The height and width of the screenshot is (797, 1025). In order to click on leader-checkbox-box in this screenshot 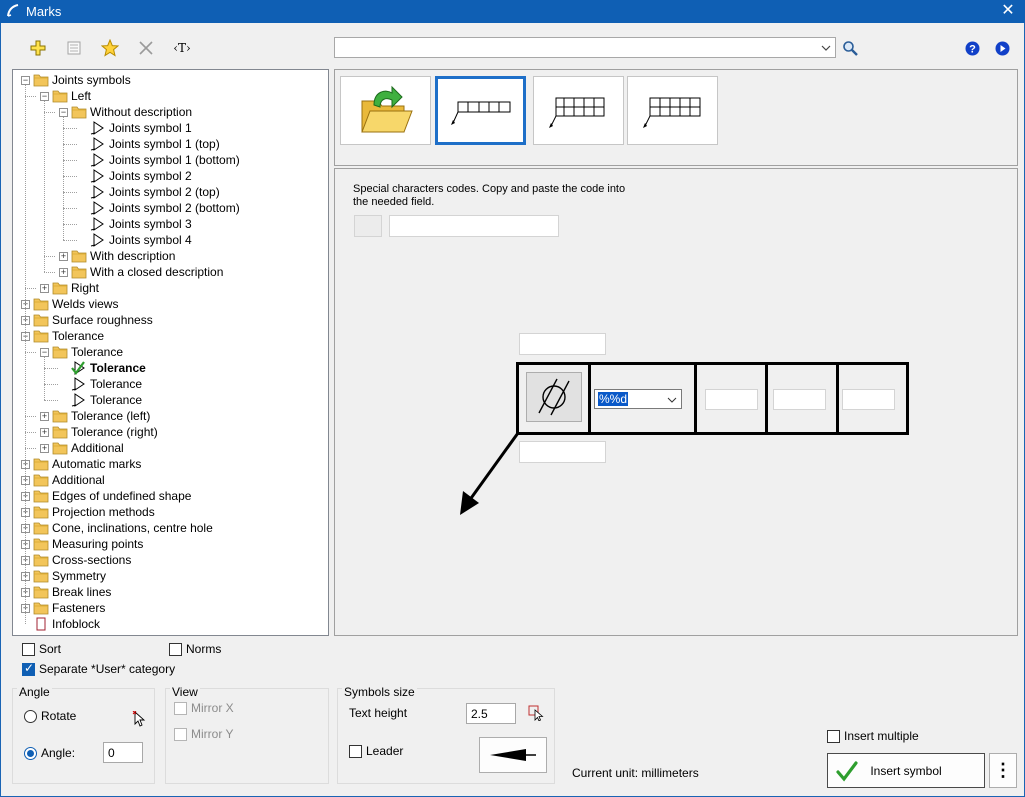, I will do `click(355, 751)`.